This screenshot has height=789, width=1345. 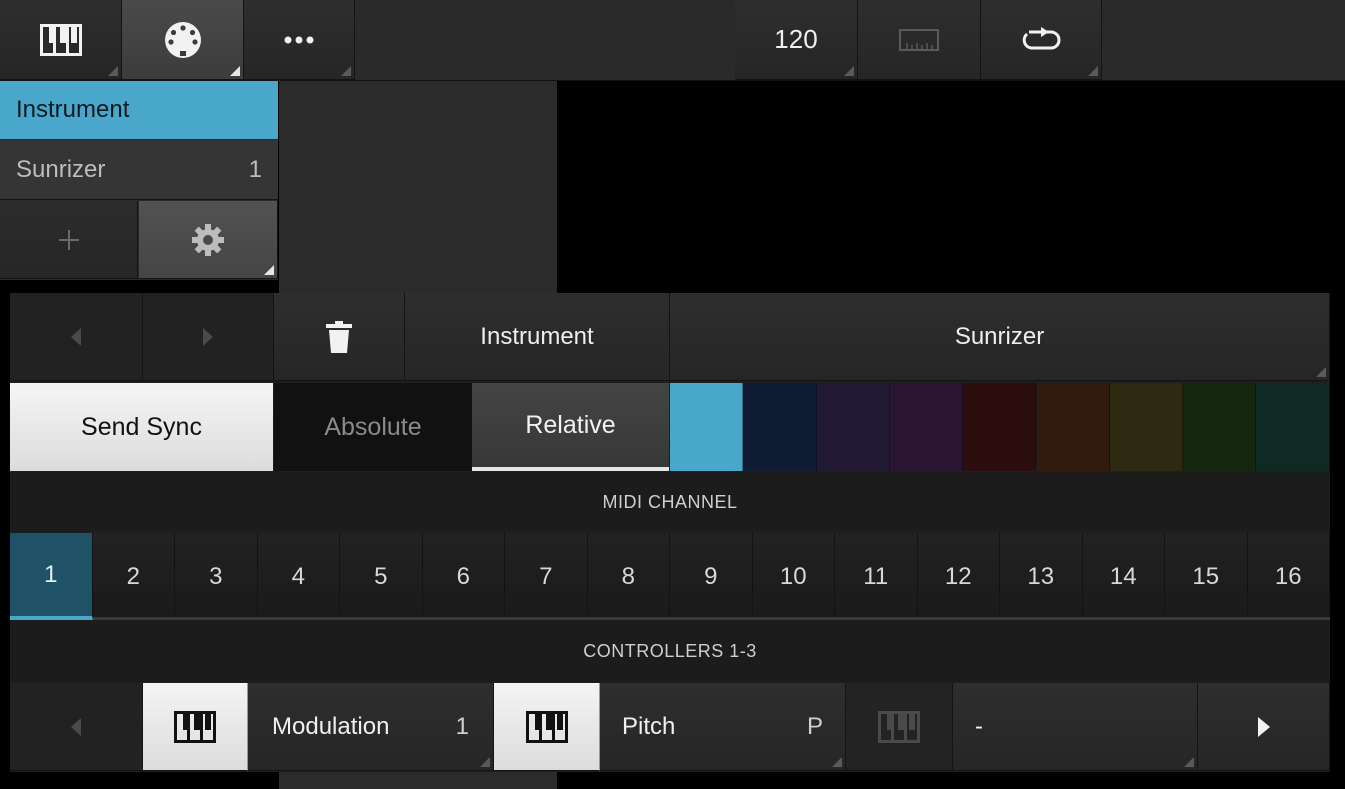 I want to click on midi-channel-4: 4, so click(x=298, y=576).